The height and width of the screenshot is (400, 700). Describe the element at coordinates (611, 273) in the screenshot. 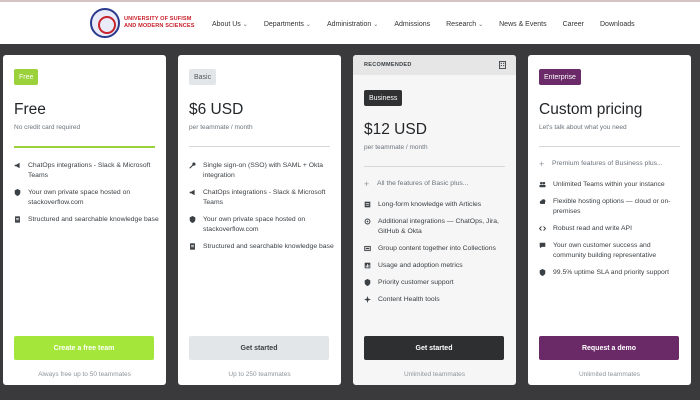

I see `feature-item: 99.5% uptime SLA and priority support` at that location.